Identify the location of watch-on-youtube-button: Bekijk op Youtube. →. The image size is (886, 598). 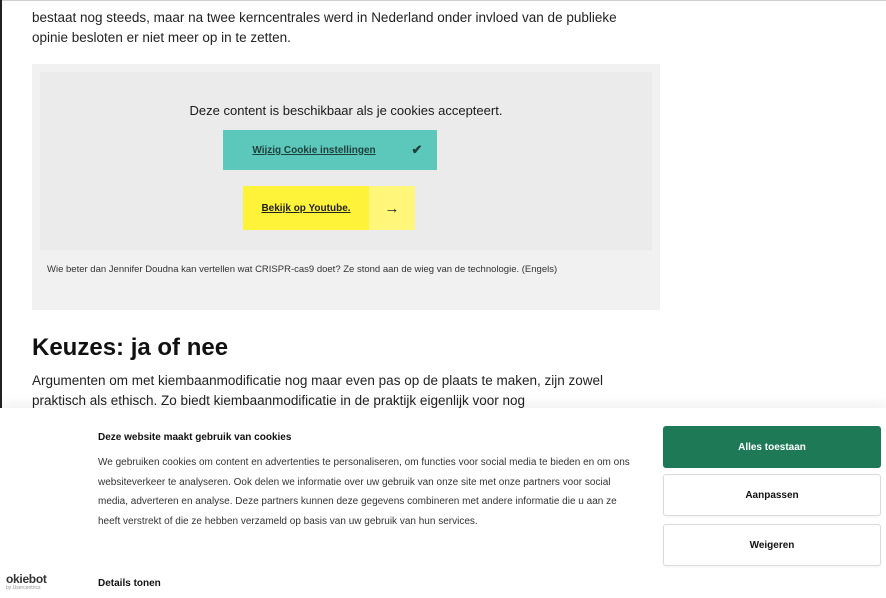
(329, 208).